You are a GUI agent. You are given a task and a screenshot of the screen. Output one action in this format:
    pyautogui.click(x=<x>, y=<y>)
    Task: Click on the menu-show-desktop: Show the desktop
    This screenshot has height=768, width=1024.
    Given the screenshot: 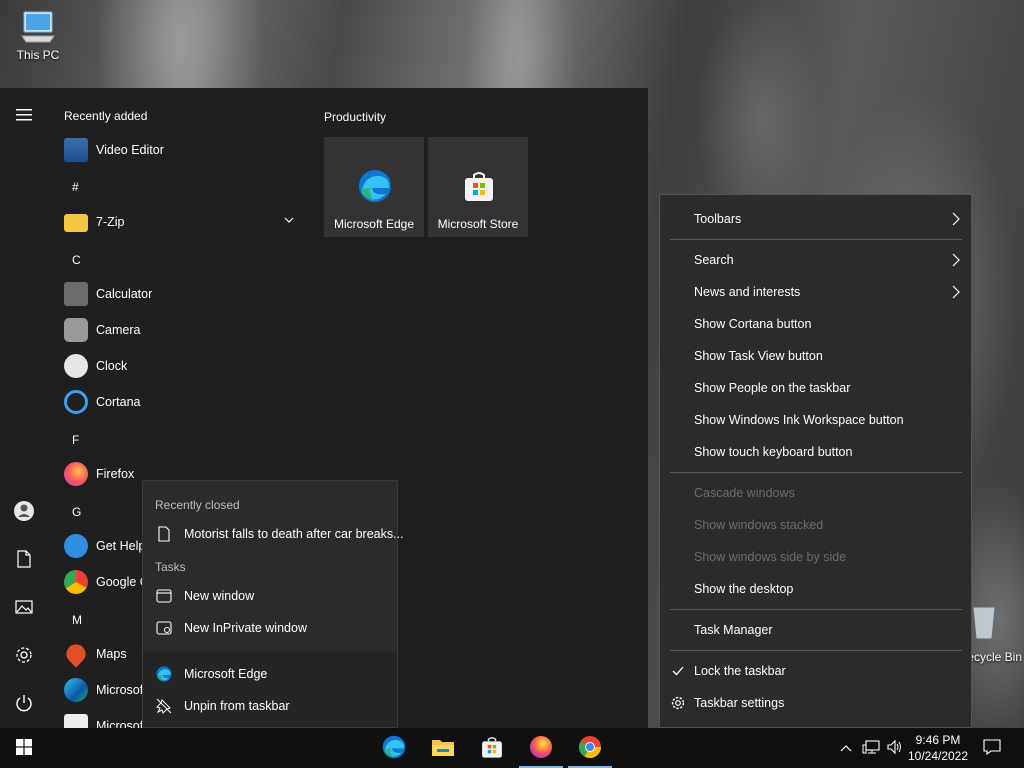 What is the action you would take?
    pyautogui.click(x=815, y=589)
    